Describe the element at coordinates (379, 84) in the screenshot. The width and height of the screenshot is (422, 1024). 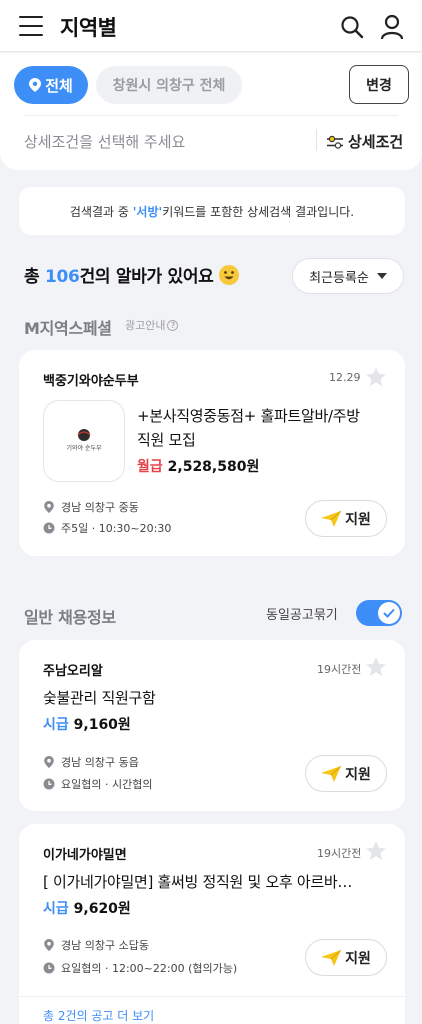
I see `change-region-button: 변경` at that location.